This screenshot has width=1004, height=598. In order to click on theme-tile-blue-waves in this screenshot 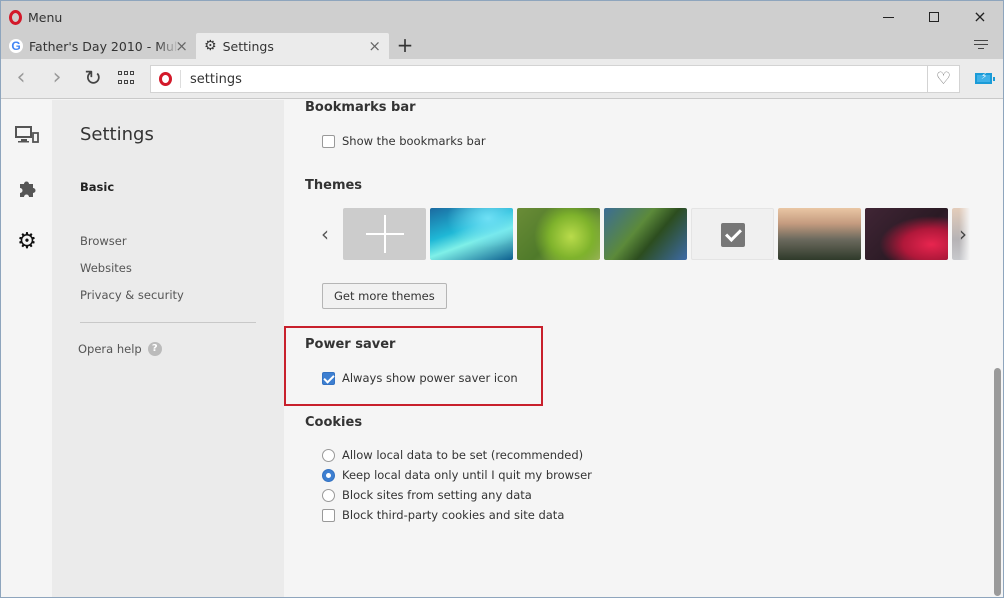, I will do `click(471, 234)`.